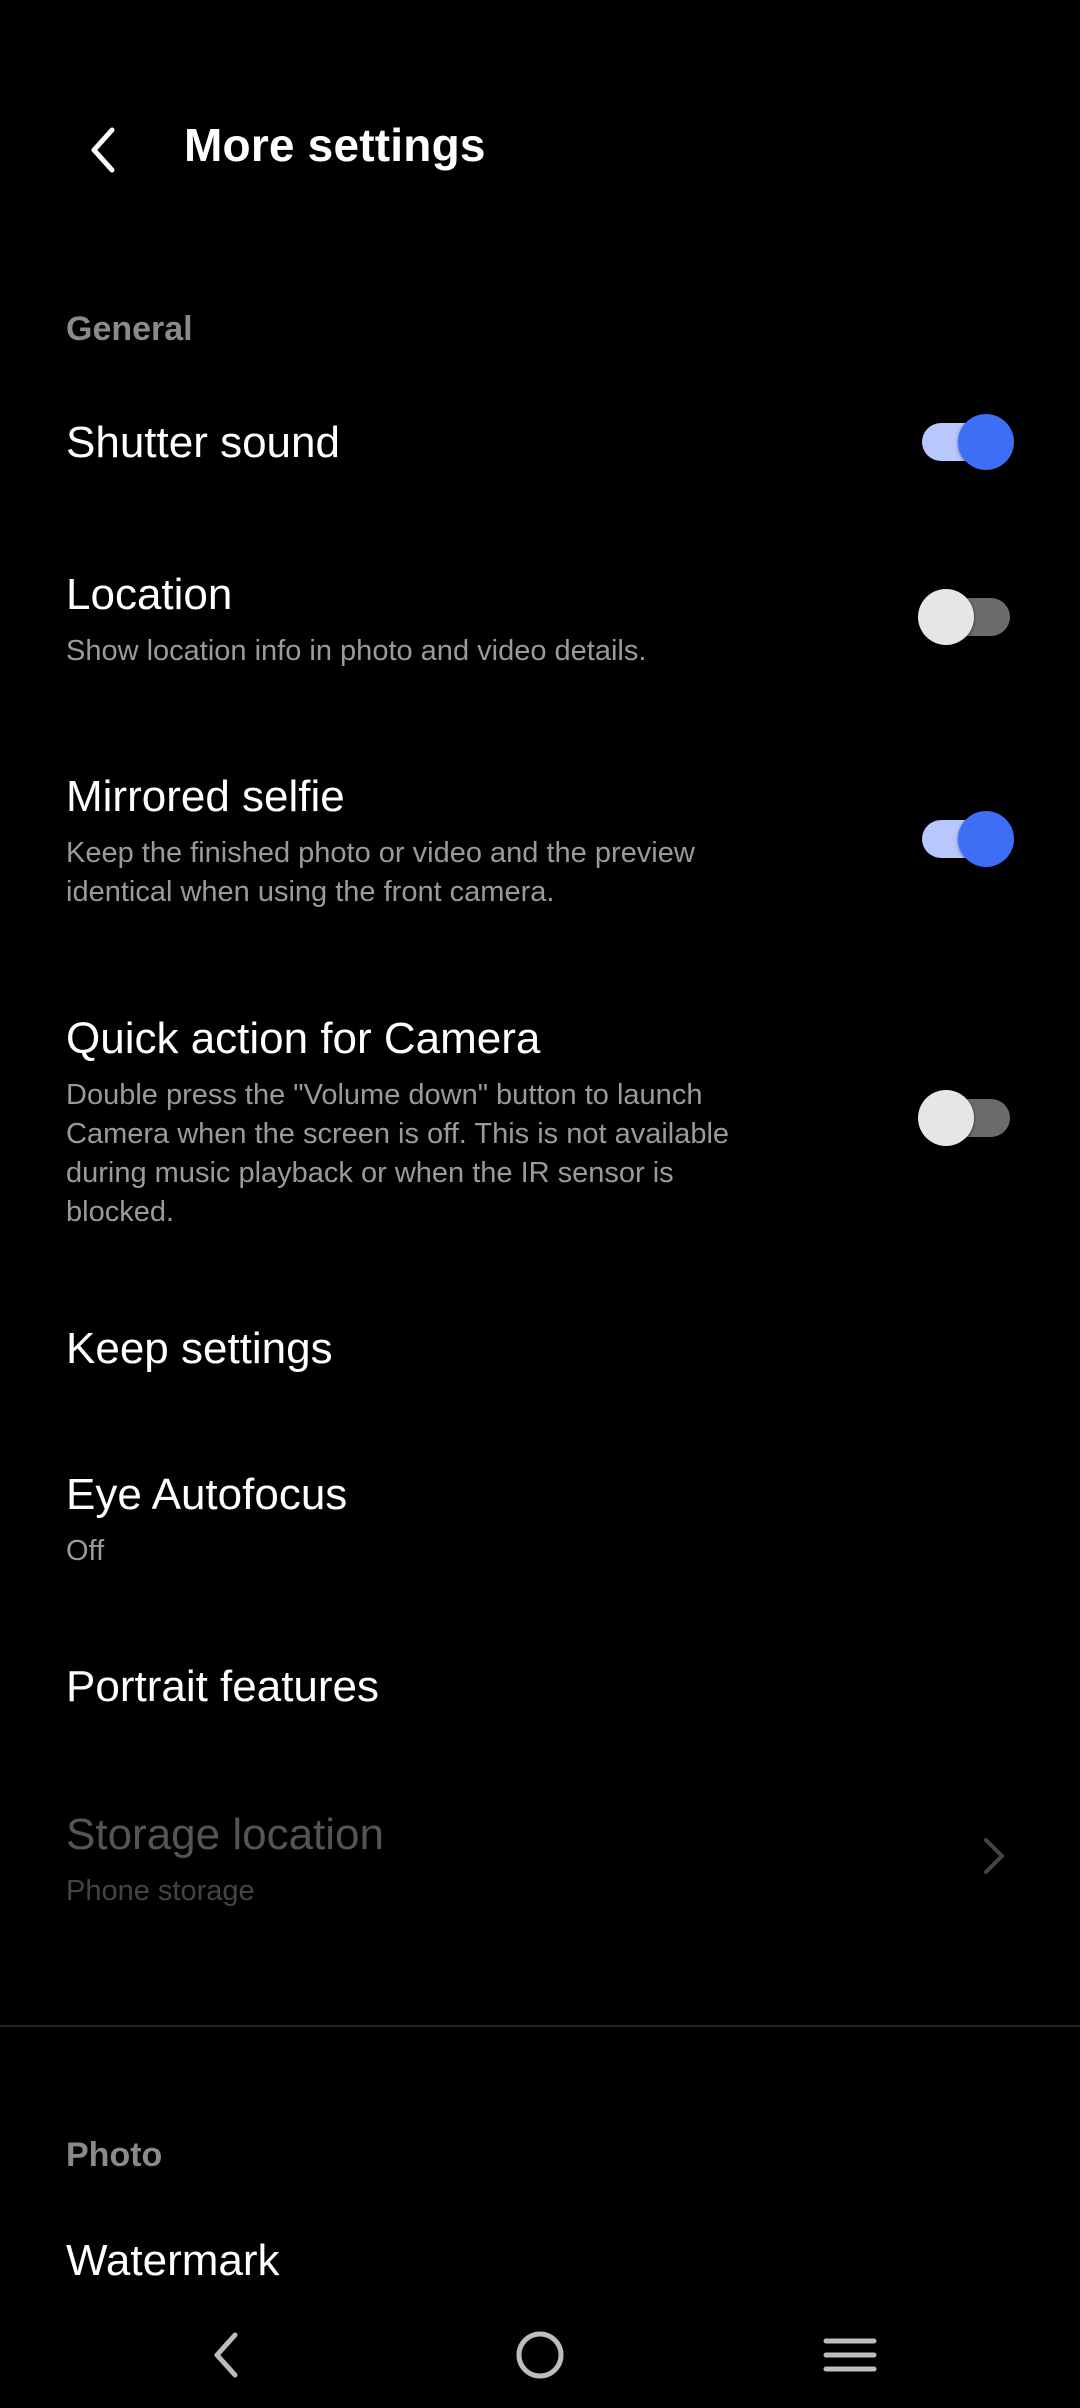 This screenshot has width=1080, height=2408. What do you see at coordinates (540, 1855) in the screenshot?
I see `storage-location-row: Storage location Phone storage` at bounding box center [540, 1855].